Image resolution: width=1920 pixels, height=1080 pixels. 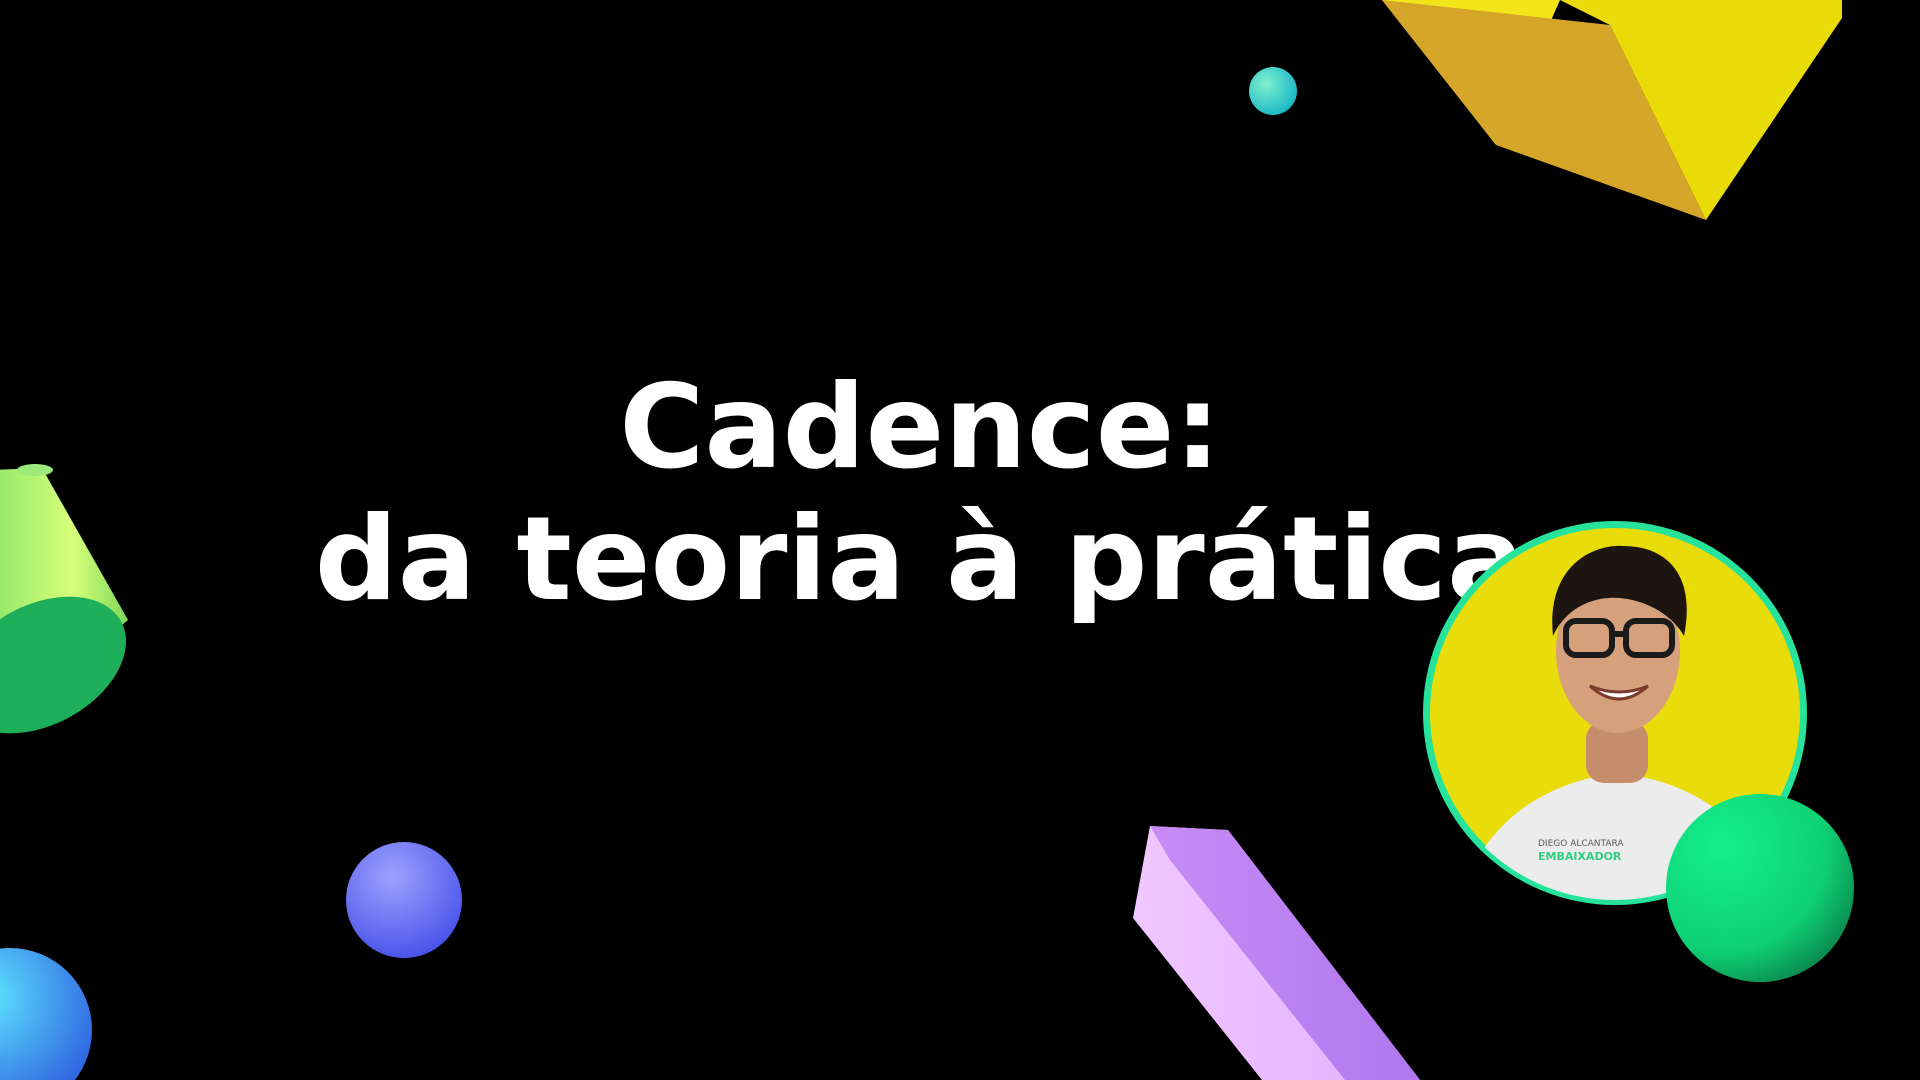 I want to click on green-sphere-icon, so click(x=1760, y=888).